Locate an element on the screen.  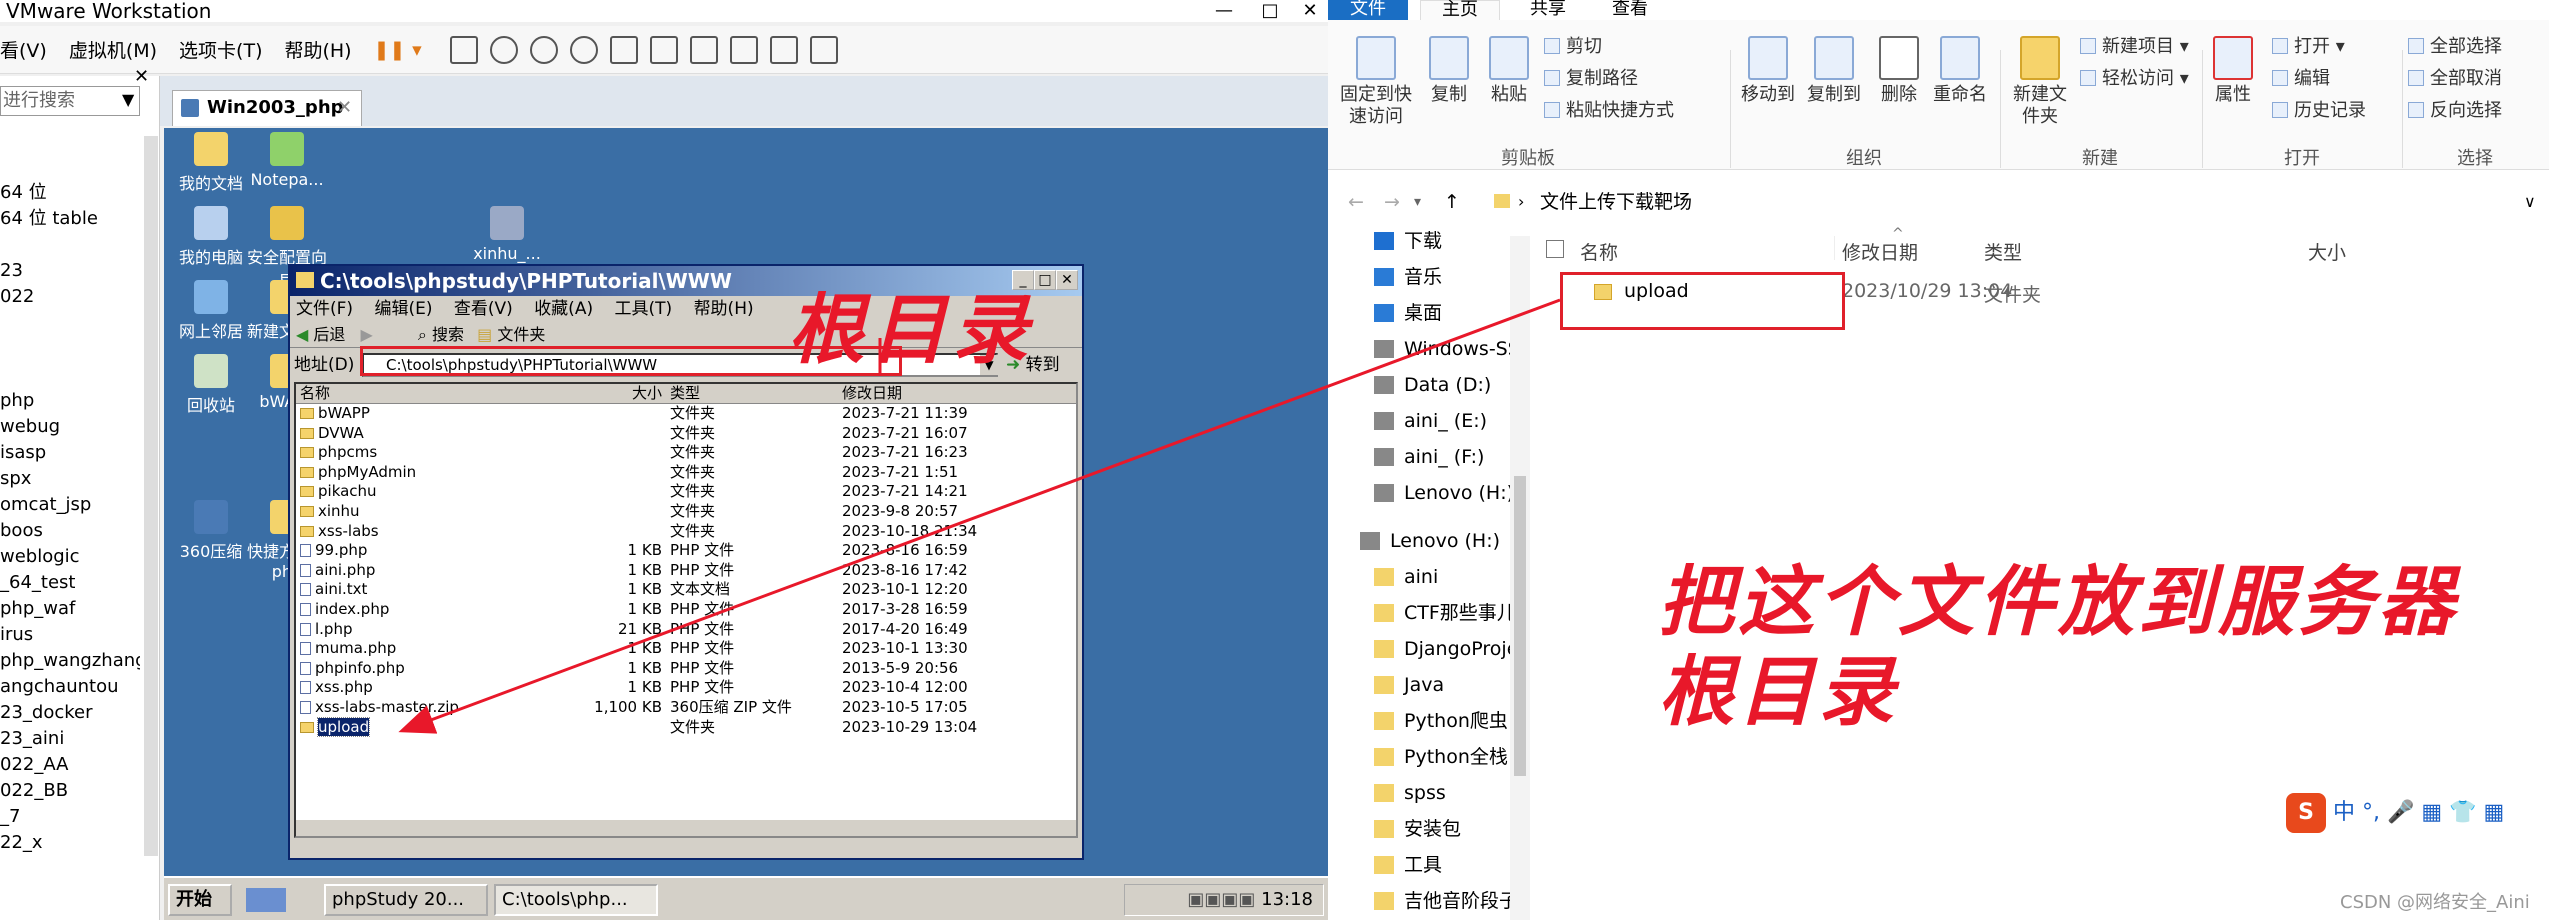
desktop-icon-network: 网上邻居 is located at coordinates (211, 311).